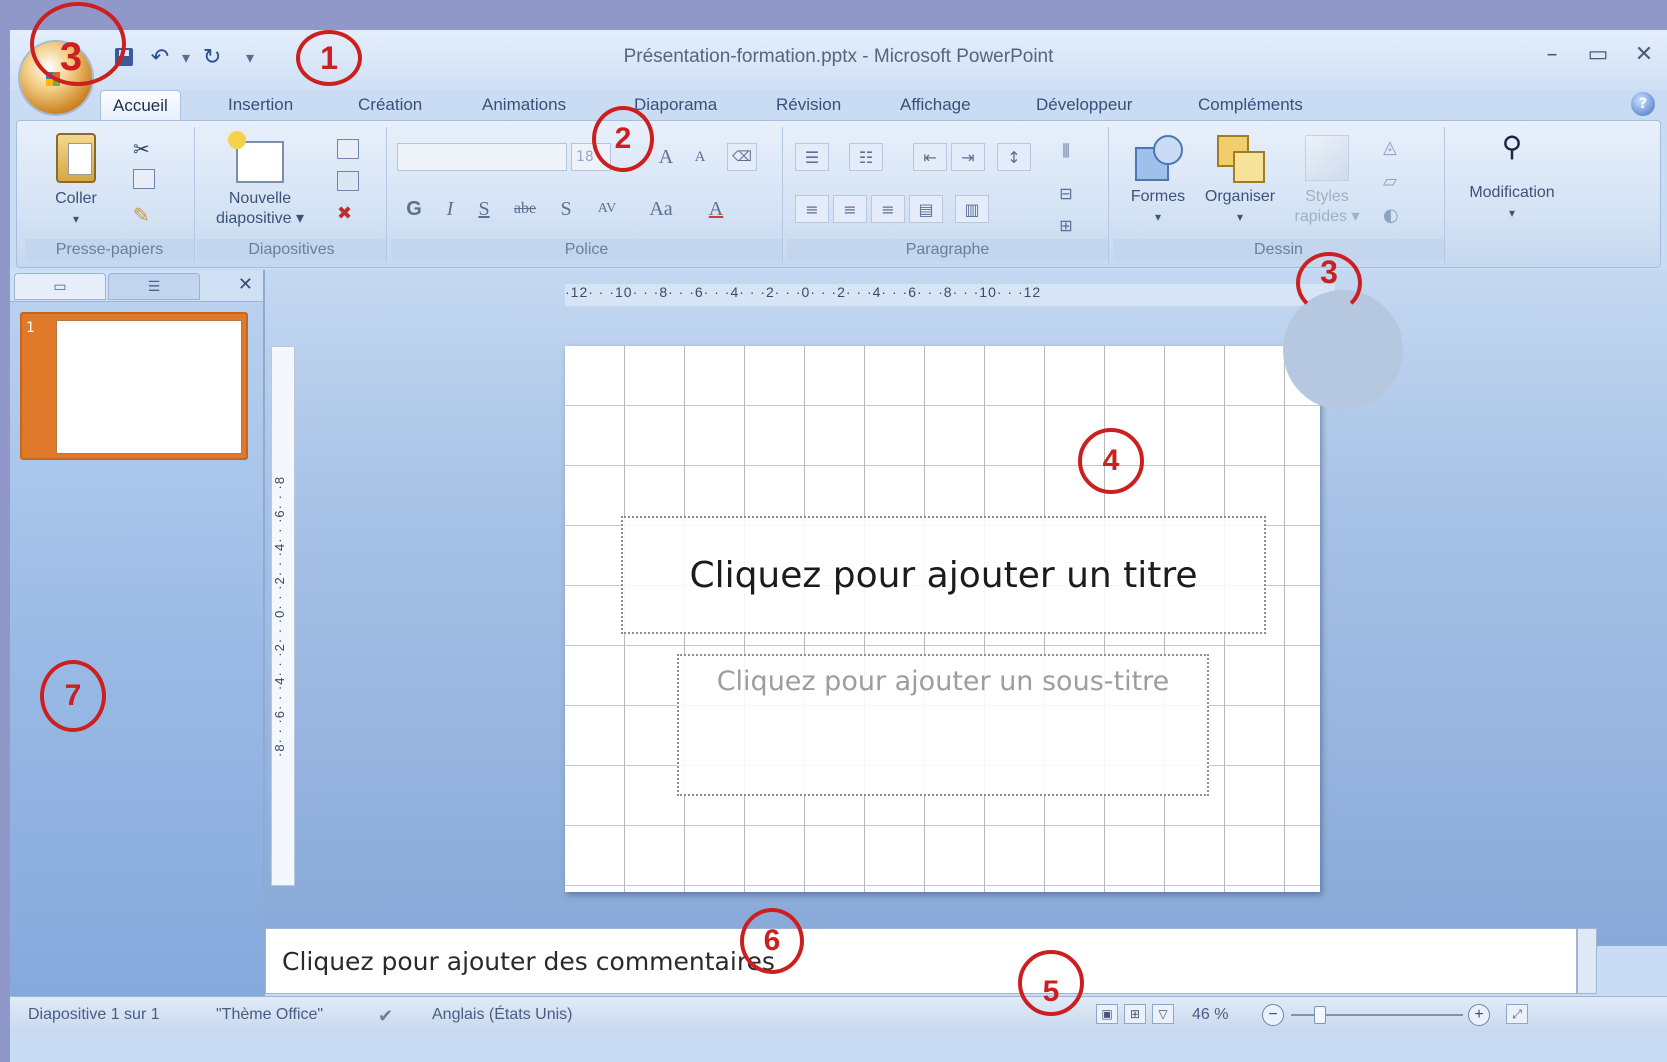  Describe the element at coordinates (348, 213) in the screenshot. I see `delete-slide-icon: ✖` at that location.